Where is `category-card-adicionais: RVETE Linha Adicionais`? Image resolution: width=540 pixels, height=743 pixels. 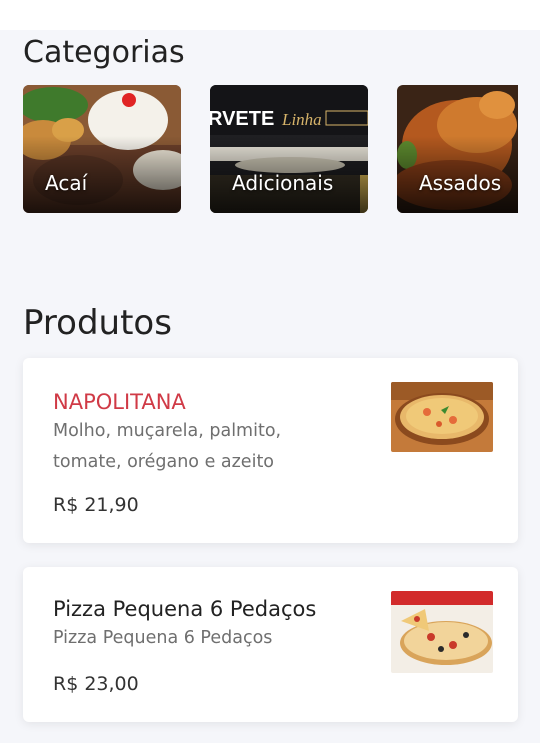 category-card-adicionais: RVETE Linha Adicionais is located at coordinates (289, 149).